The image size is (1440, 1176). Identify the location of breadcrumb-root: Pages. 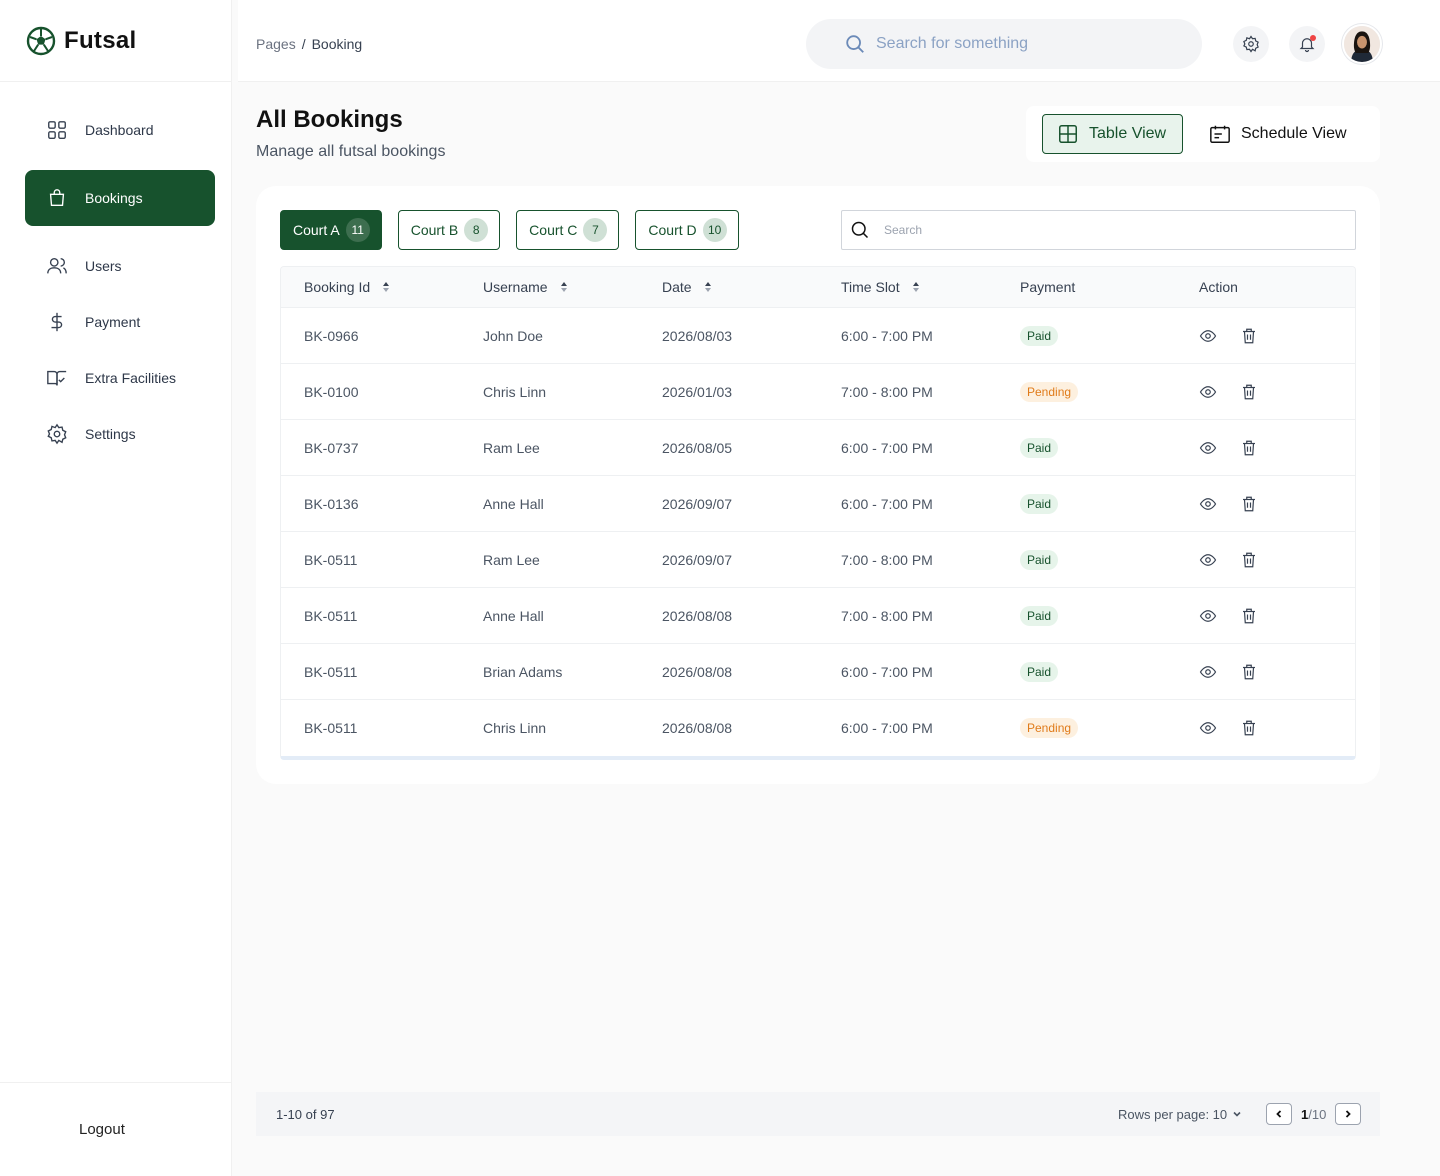
(276, 44).